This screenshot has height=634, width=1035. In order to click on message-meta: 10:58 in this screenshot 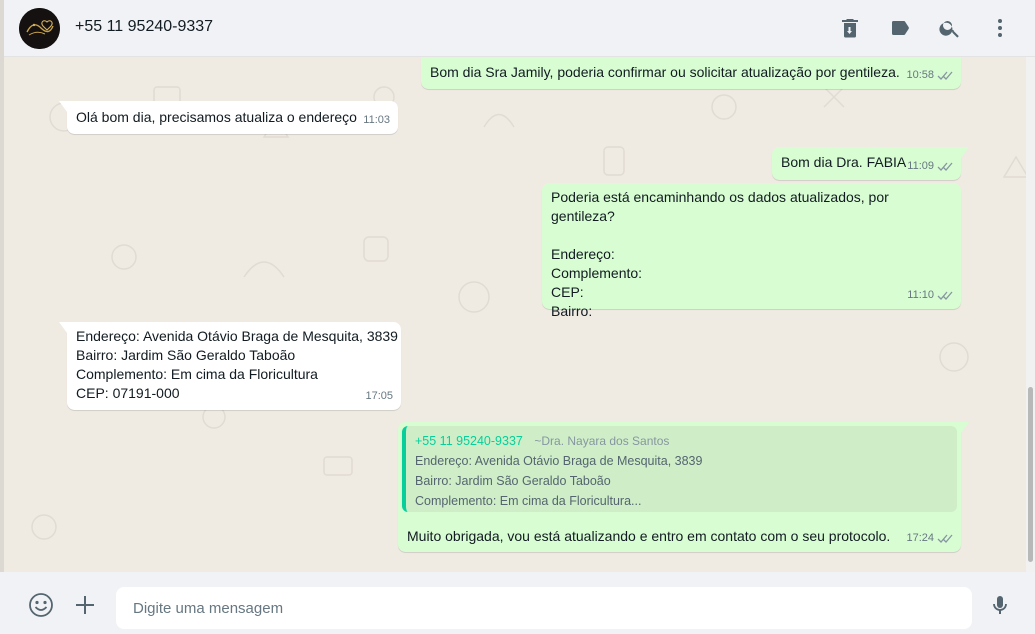, I will do `click(929, 75)`.